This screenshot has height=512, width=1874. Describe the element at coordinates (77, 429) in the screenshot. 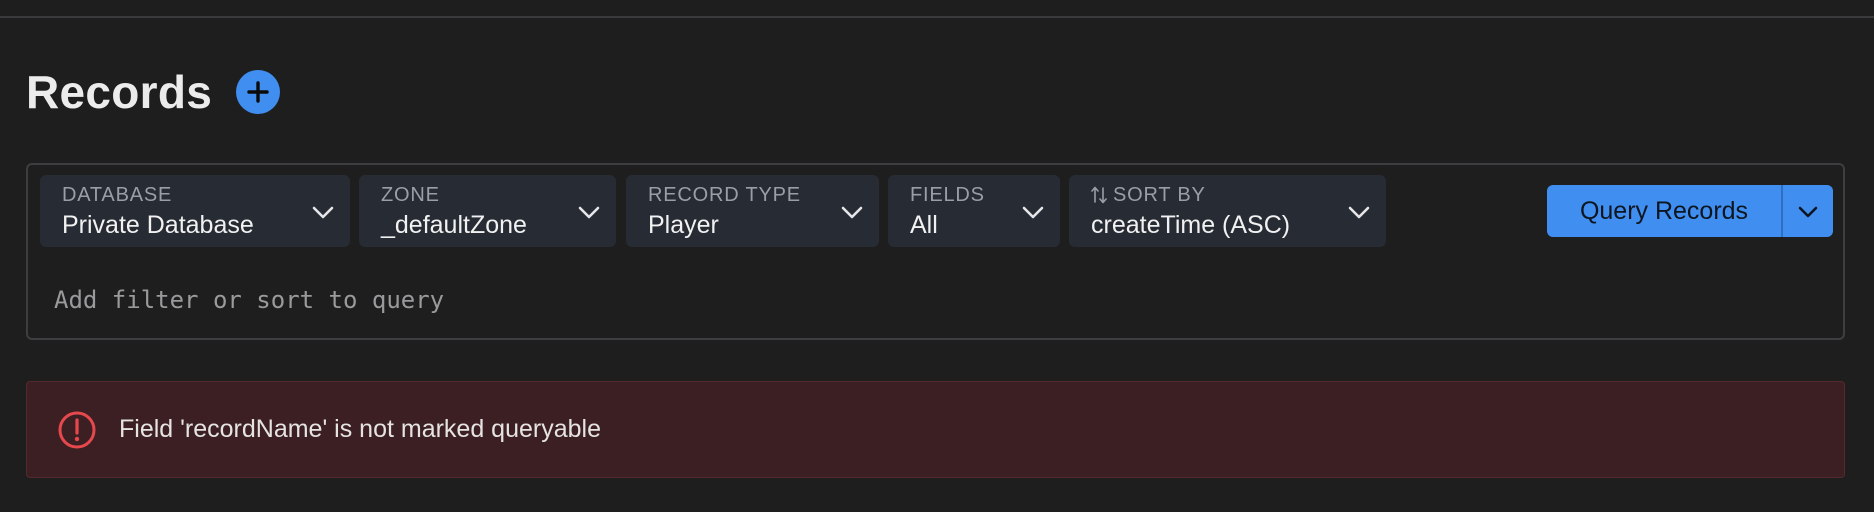

I see `exclamation-circle-icon` at that location.